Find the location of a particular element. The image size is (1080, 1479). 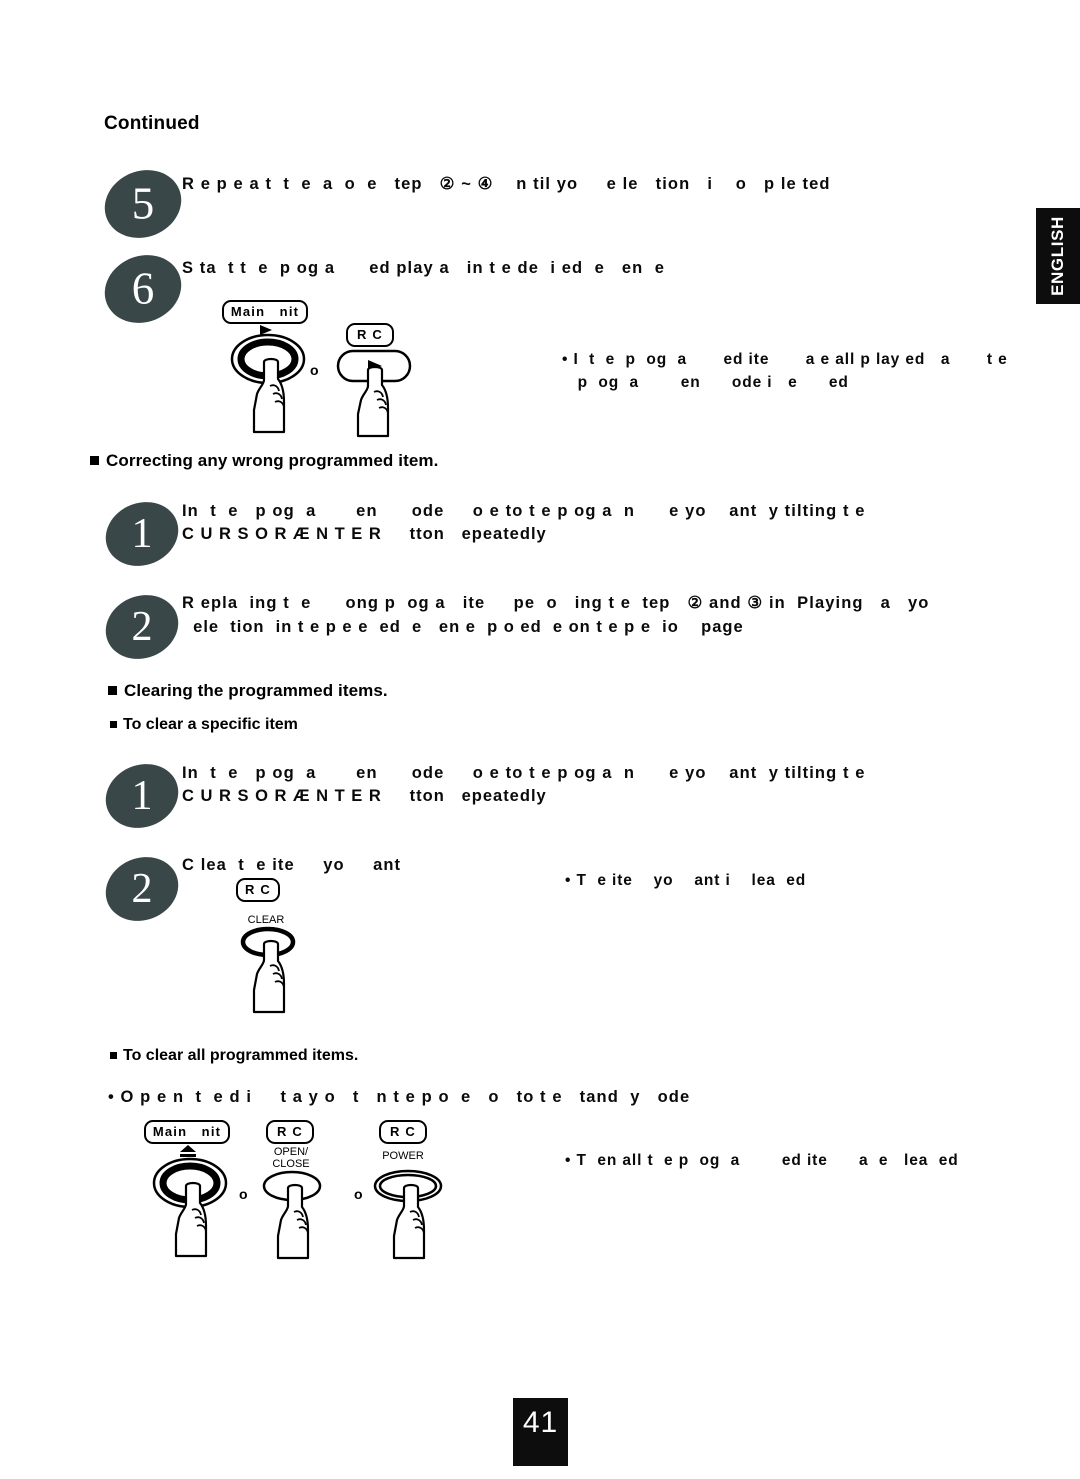

step-number: 6 is located at coordinates (143, 288).